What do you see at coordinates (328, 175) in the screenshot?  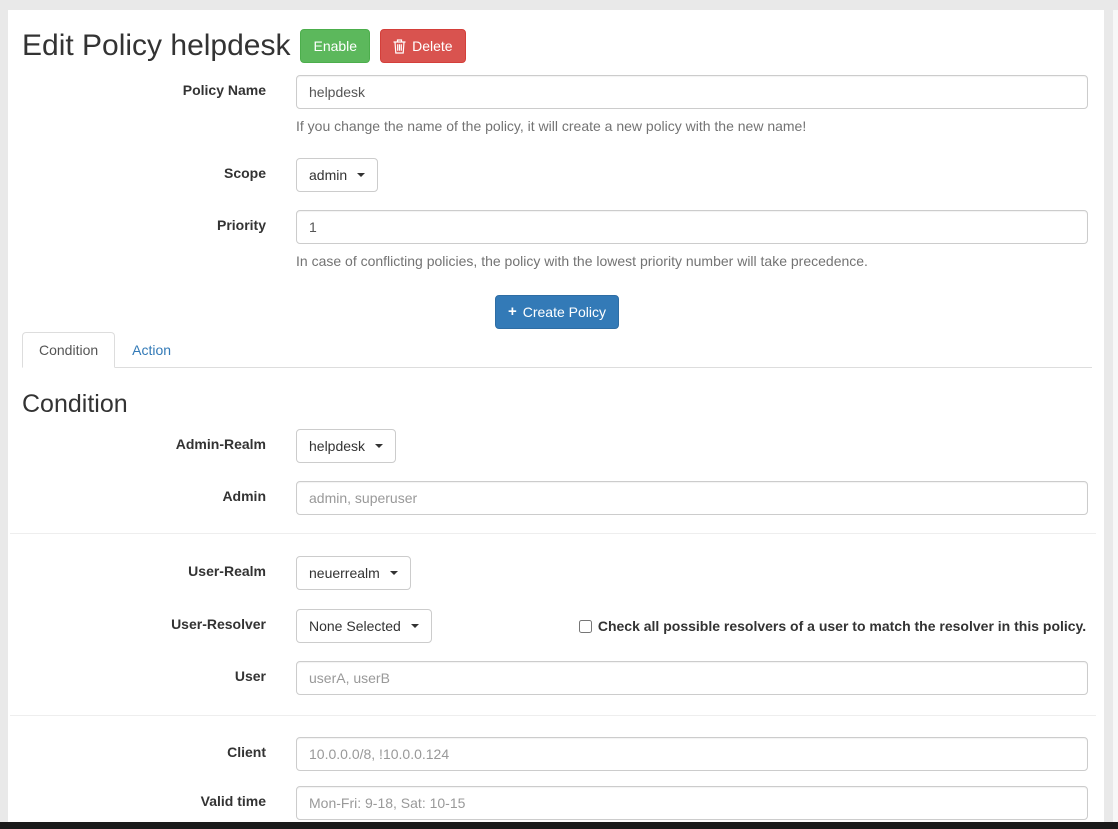 I see `scope-dropdown-value: admin` at bounding box center [328, 175].